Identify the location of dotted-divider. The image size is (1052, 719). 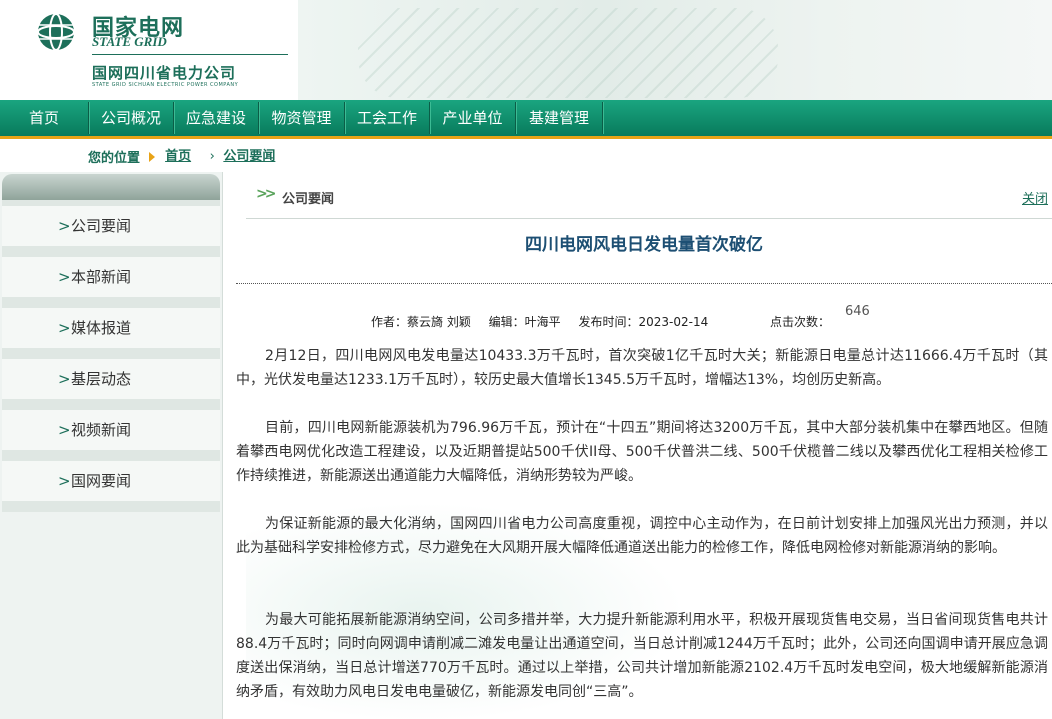
(644, 283).